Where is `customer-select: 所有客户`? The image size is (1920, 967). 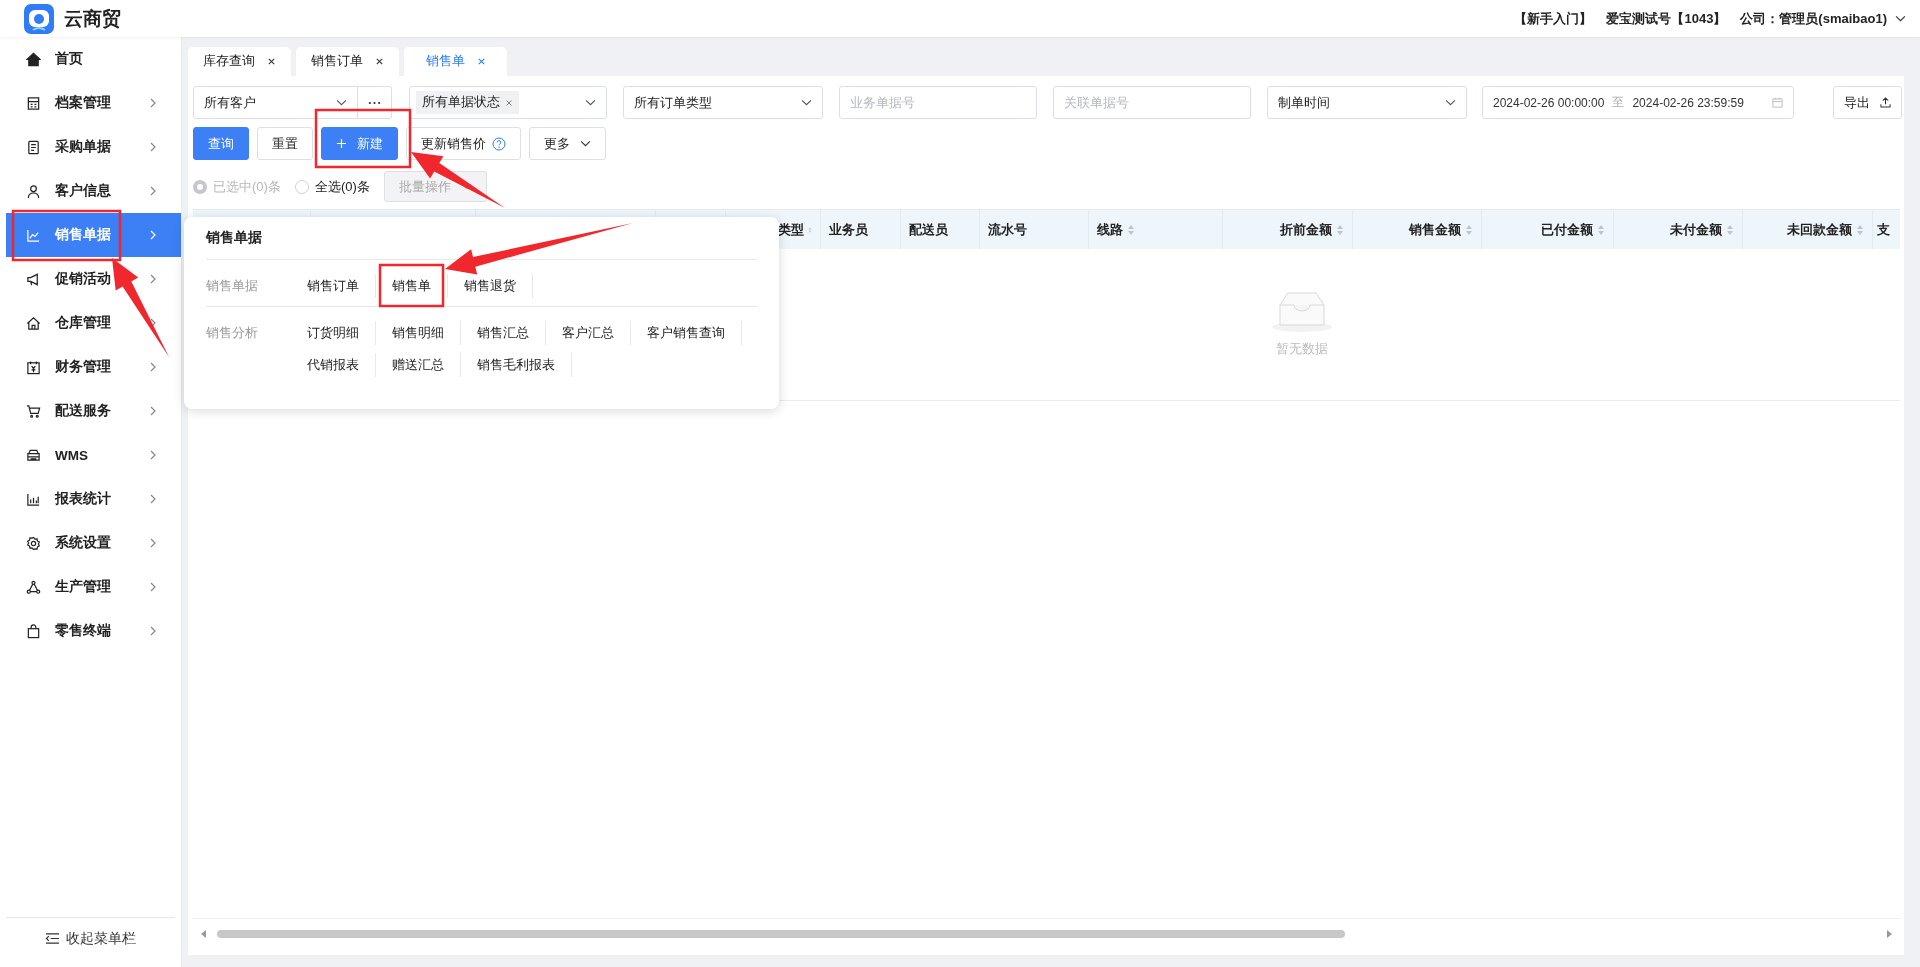 customer-select: 所有客户 is located at coordinates (275, 102).